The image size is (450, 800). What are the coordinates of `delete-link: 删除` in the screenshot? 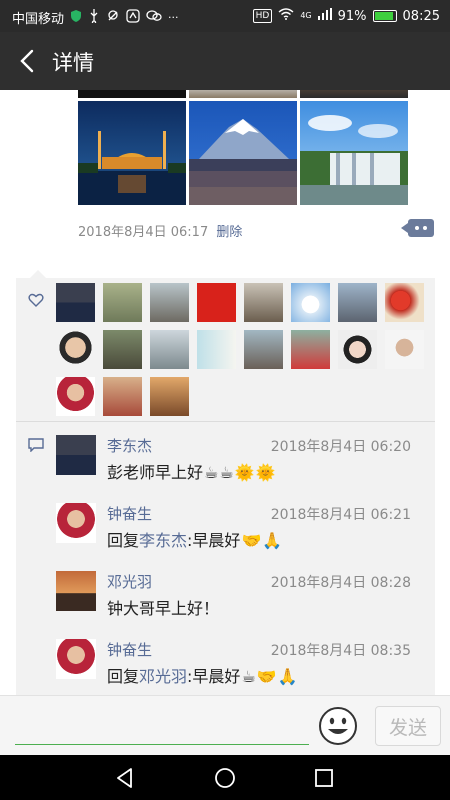 It's located at (229, 232).